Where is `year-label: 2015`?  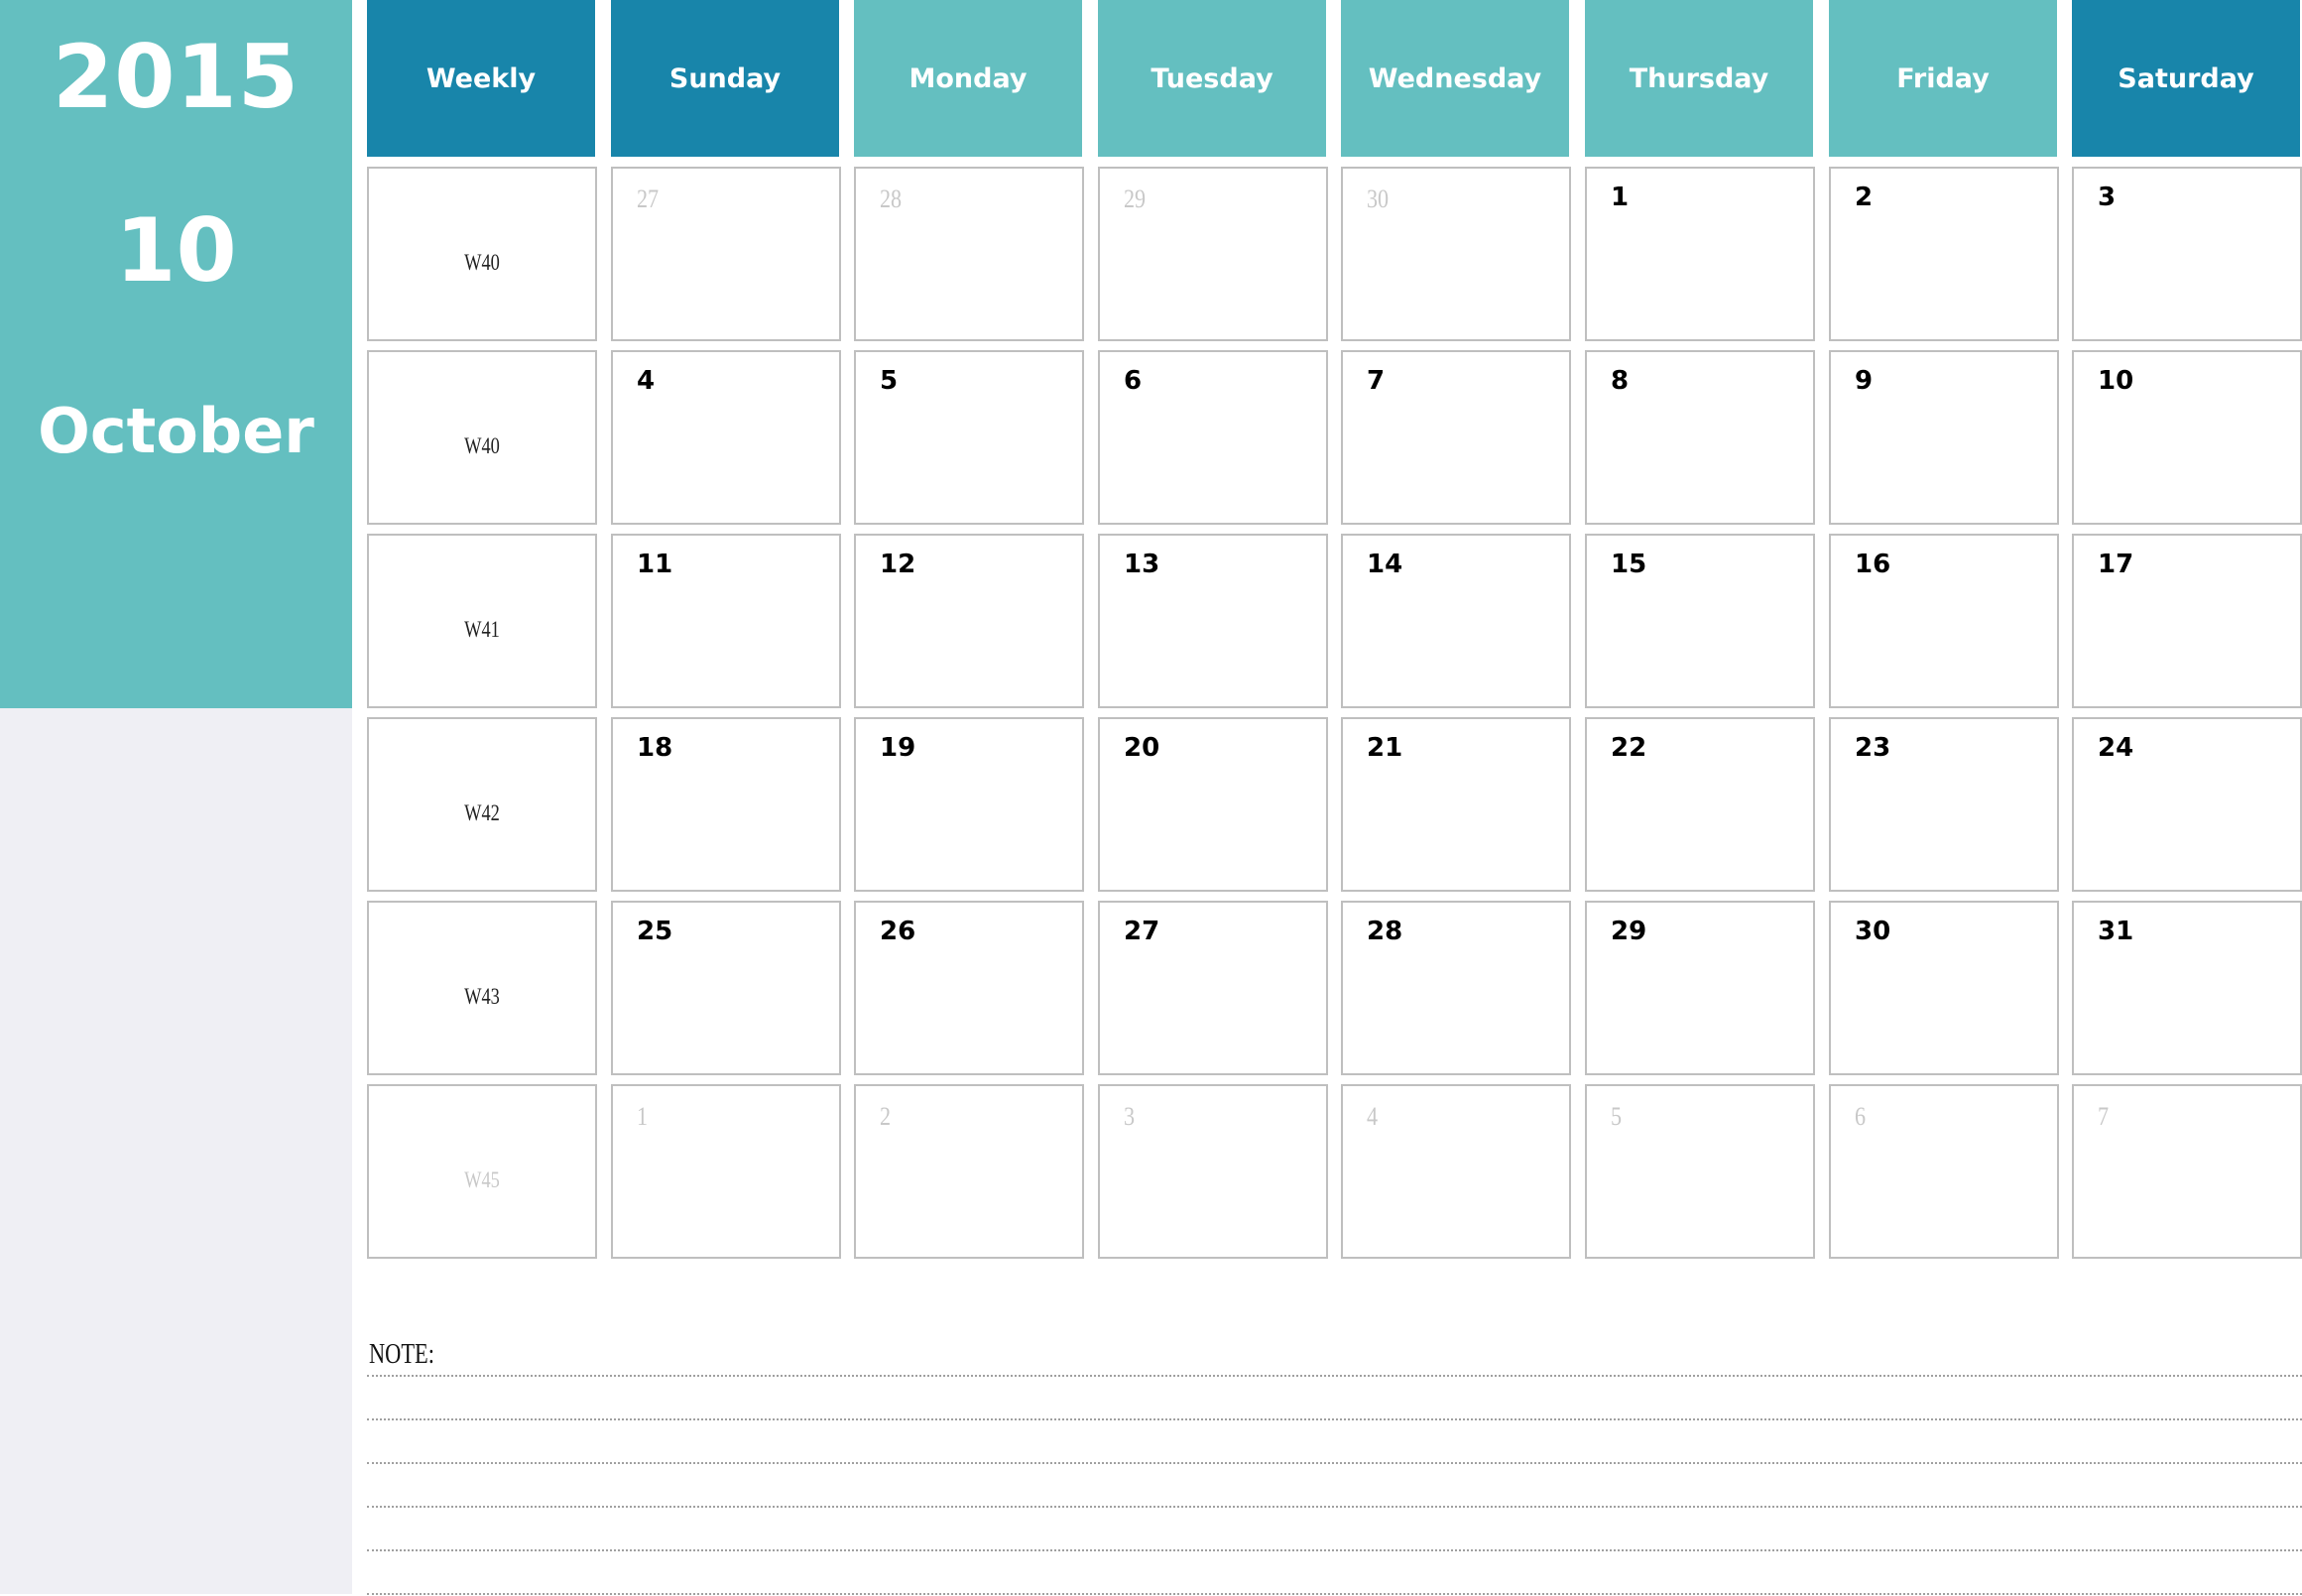 year-label: 2015 is located at coordinates (176, 77).